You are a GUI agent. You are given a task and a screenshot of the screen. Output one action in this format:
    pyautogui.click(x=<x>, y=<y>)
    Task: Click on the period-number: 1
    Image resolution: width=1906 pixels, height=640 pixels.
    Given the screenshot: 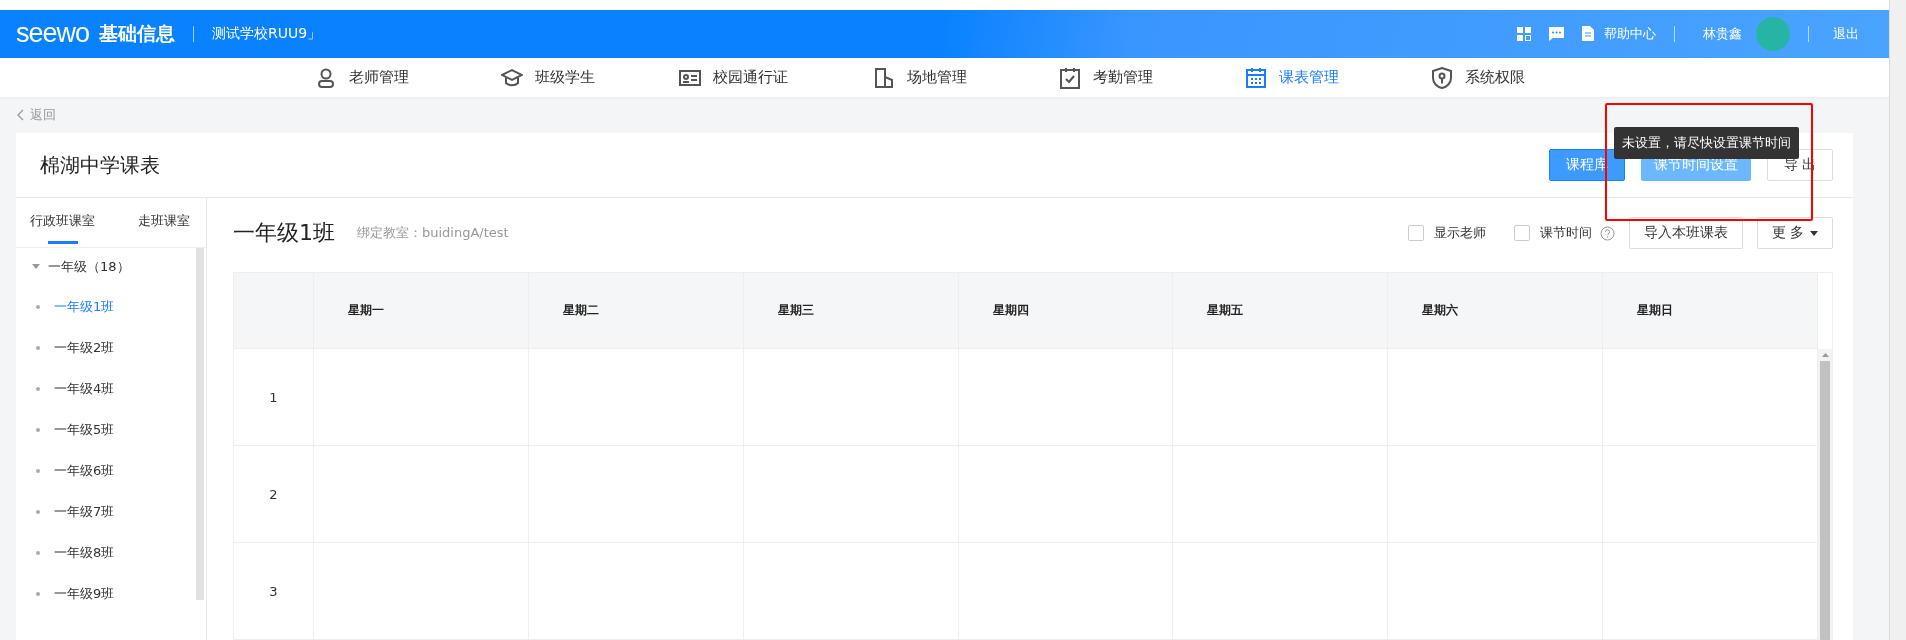 What is the action you would take?
    pyautogui.click(x=274, y=397)
    